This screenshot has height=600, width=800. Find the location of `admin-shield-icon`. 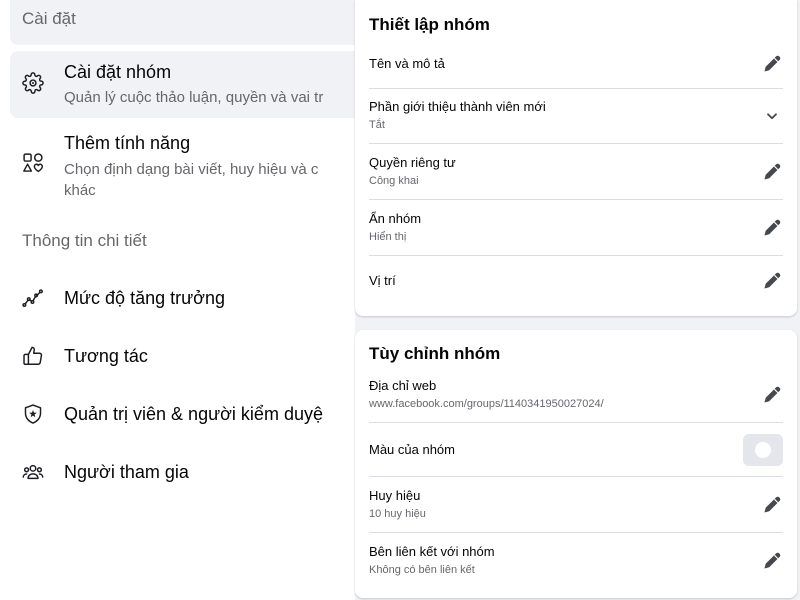

admin-shield-icon is located at coordinates (33, 414).